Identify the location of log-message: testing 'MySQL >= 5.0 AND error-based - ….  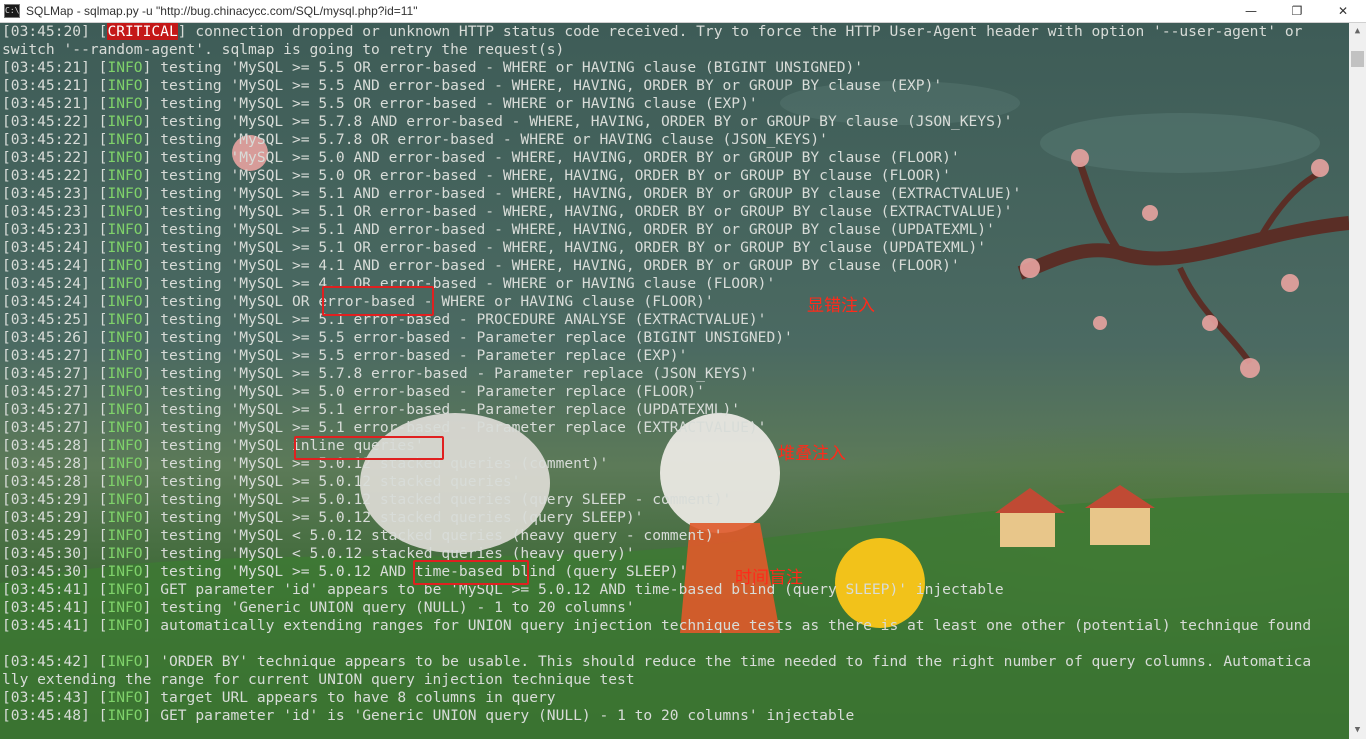
(555, 157).